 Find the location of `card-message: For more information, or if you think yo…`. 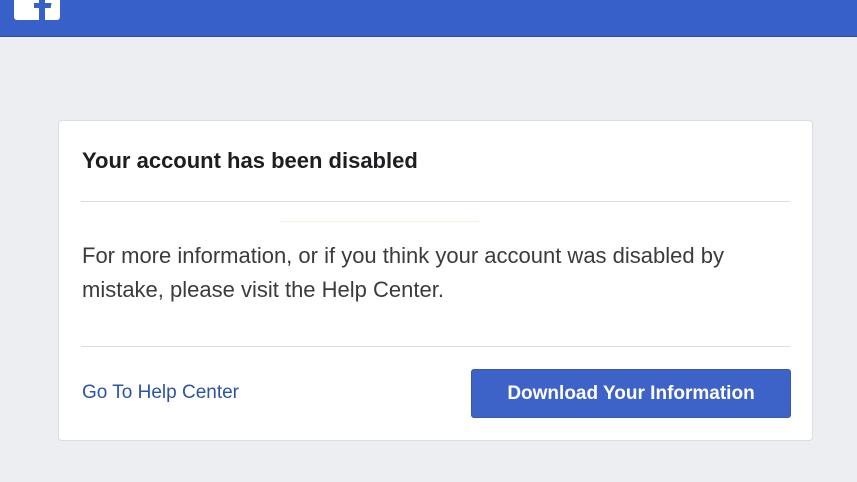

card-message: For more information, or if you think yo… is located at coordinates (403, 272).